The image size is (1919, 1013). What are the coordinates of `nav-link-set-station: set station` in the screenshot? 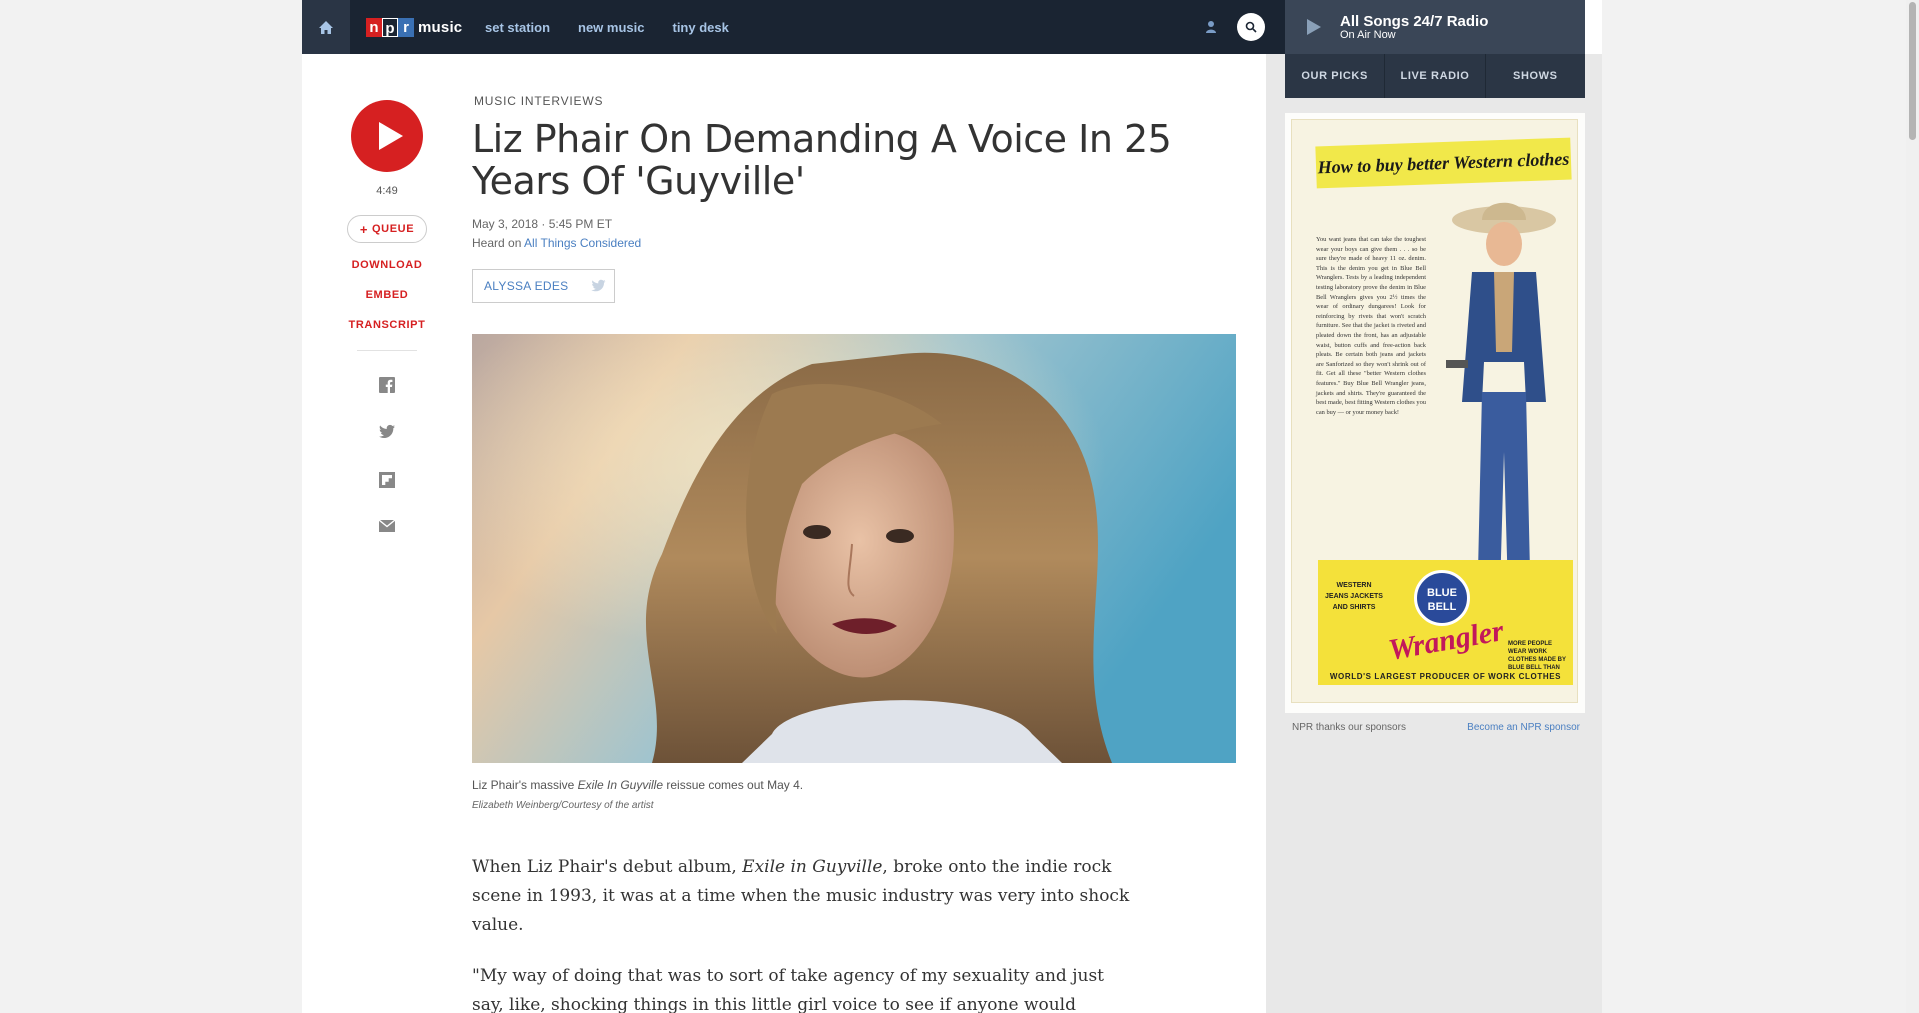 It's located at (517, 27).